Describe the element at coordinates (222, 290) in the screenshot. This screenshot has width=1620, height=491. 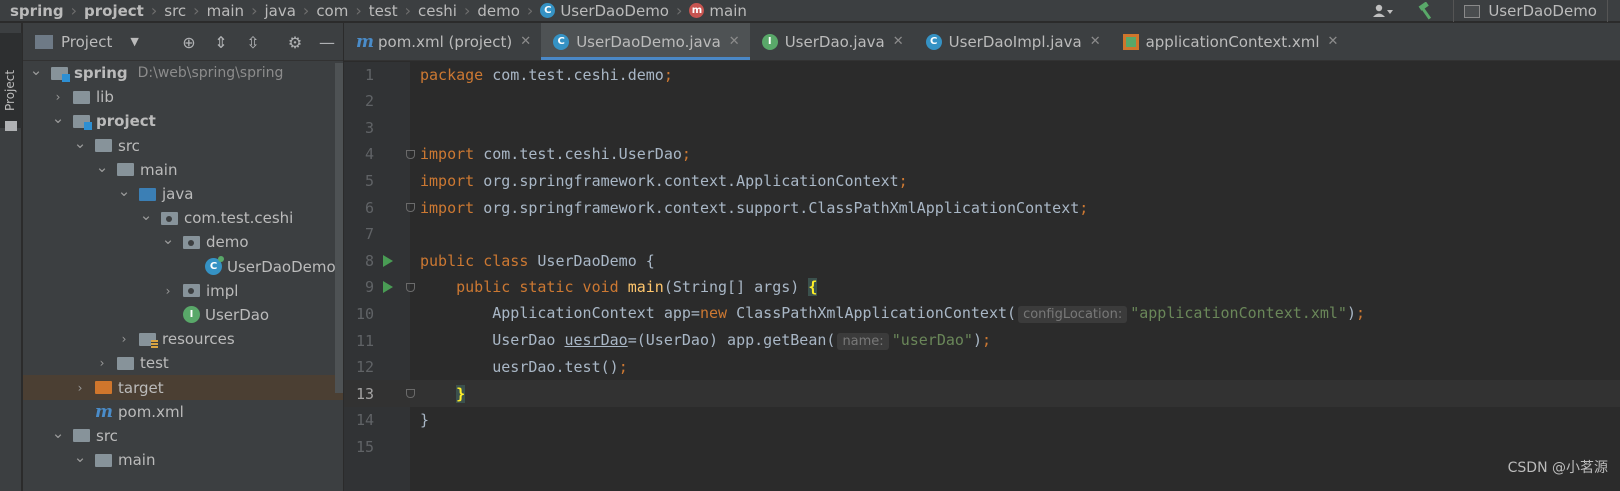
I see `tree-item-label: impl` at that location.